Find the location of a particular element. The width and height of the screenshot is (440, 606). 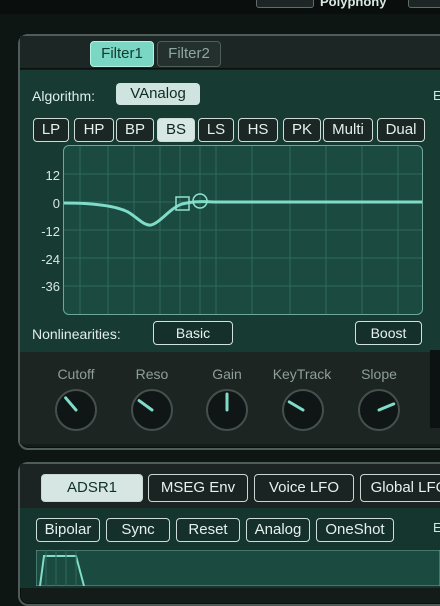

knob-label-reso: Reso is located at coordinates (152, 374).